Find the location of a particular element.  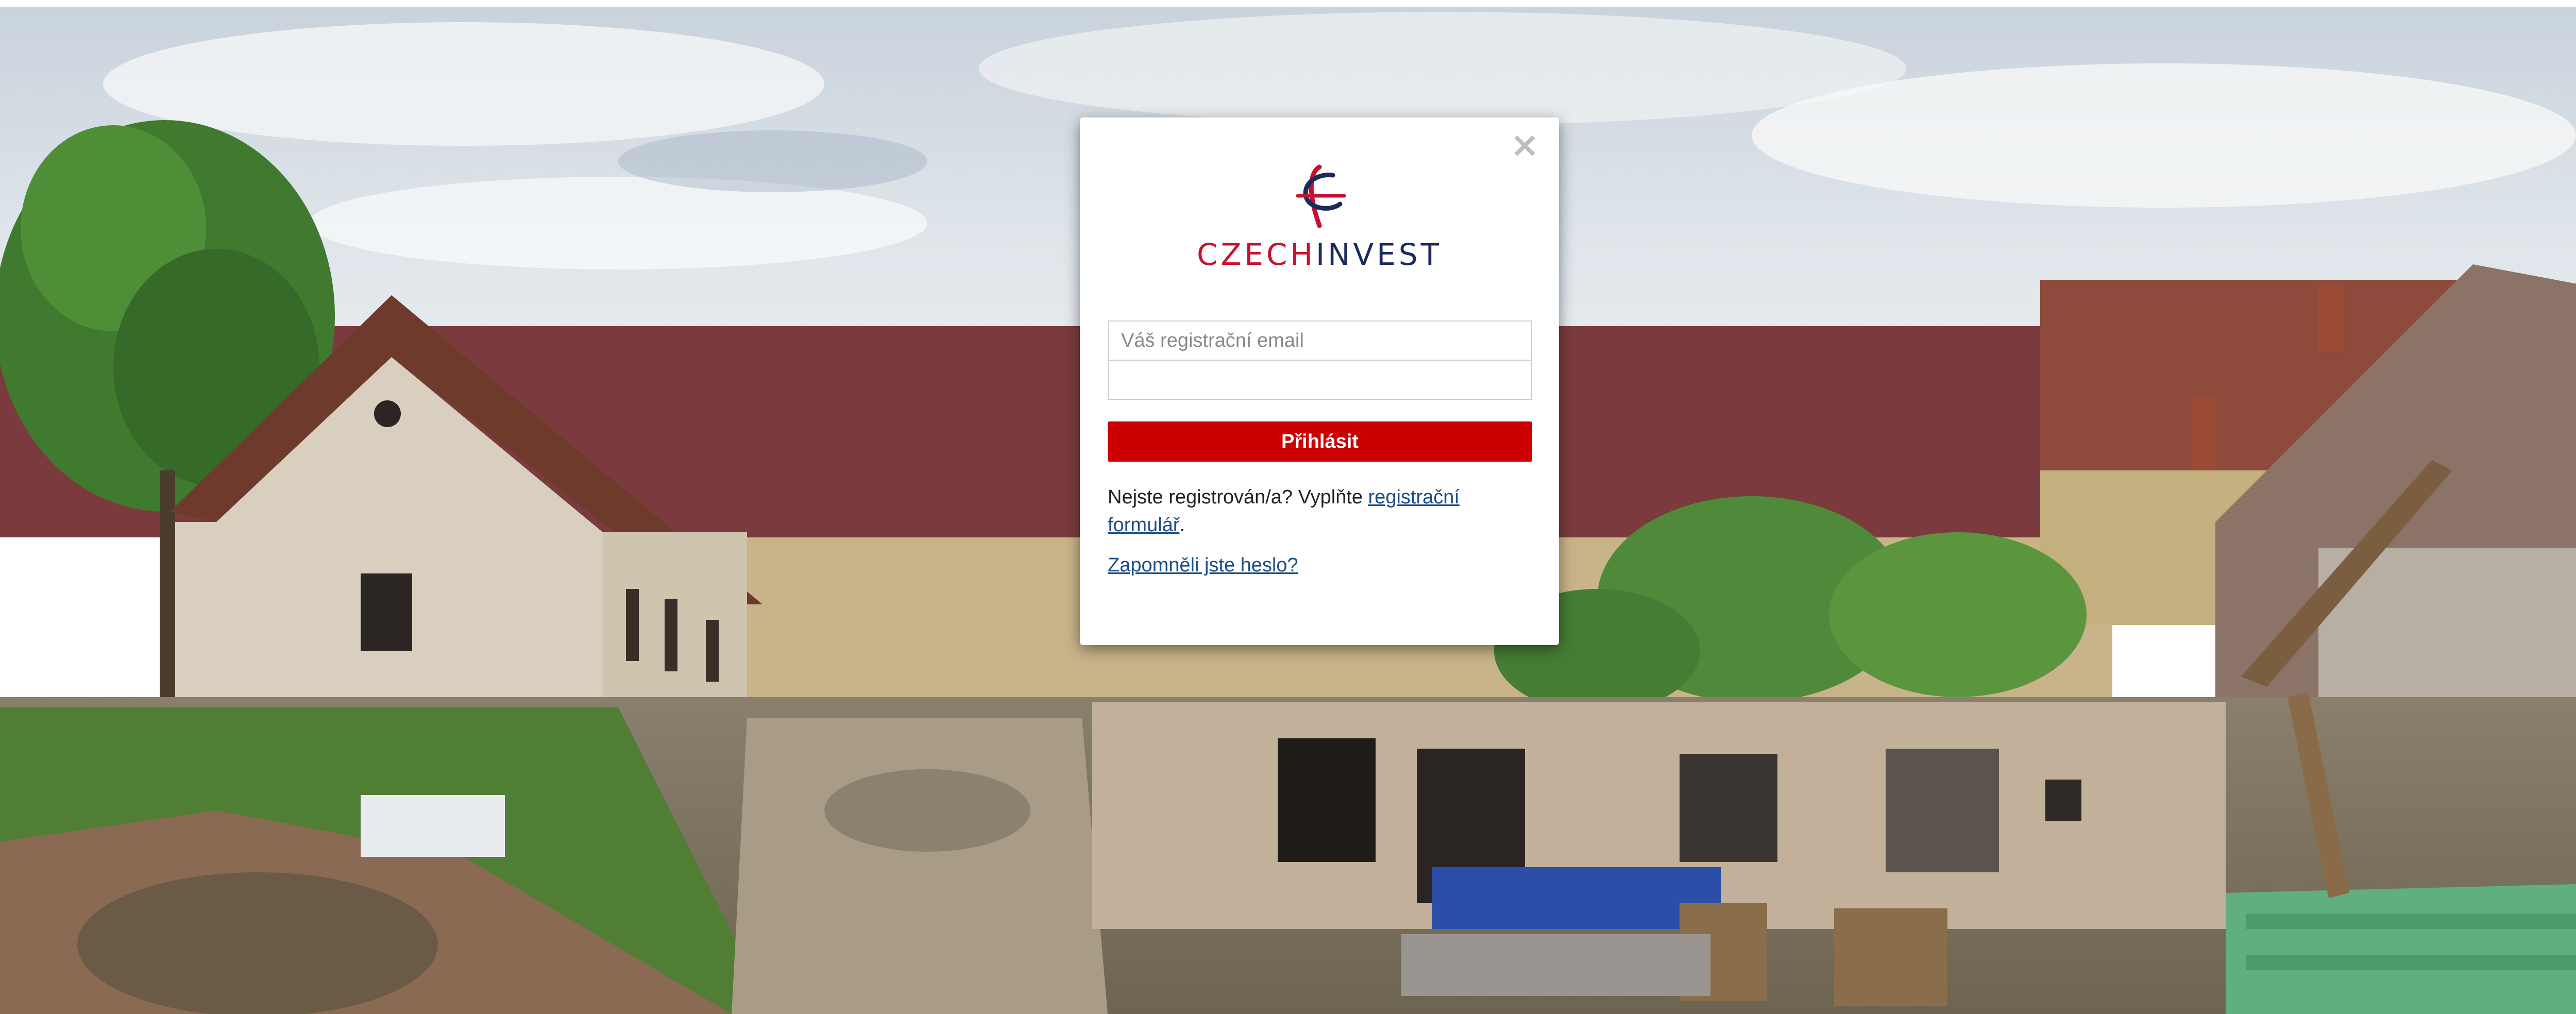

email-field is located at coordinates (1320, 340).